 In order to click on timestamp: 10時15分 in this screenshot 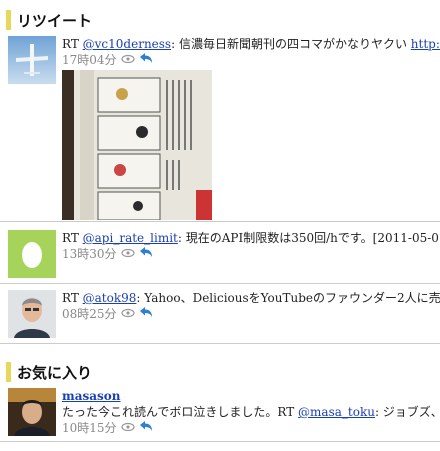, I will do `click(89, 428)`.